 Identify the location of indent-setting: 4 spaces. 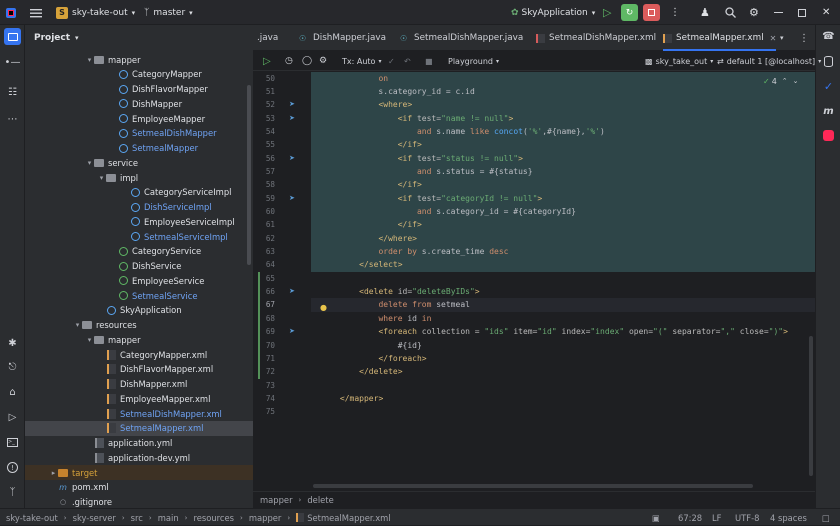
(788, 517).